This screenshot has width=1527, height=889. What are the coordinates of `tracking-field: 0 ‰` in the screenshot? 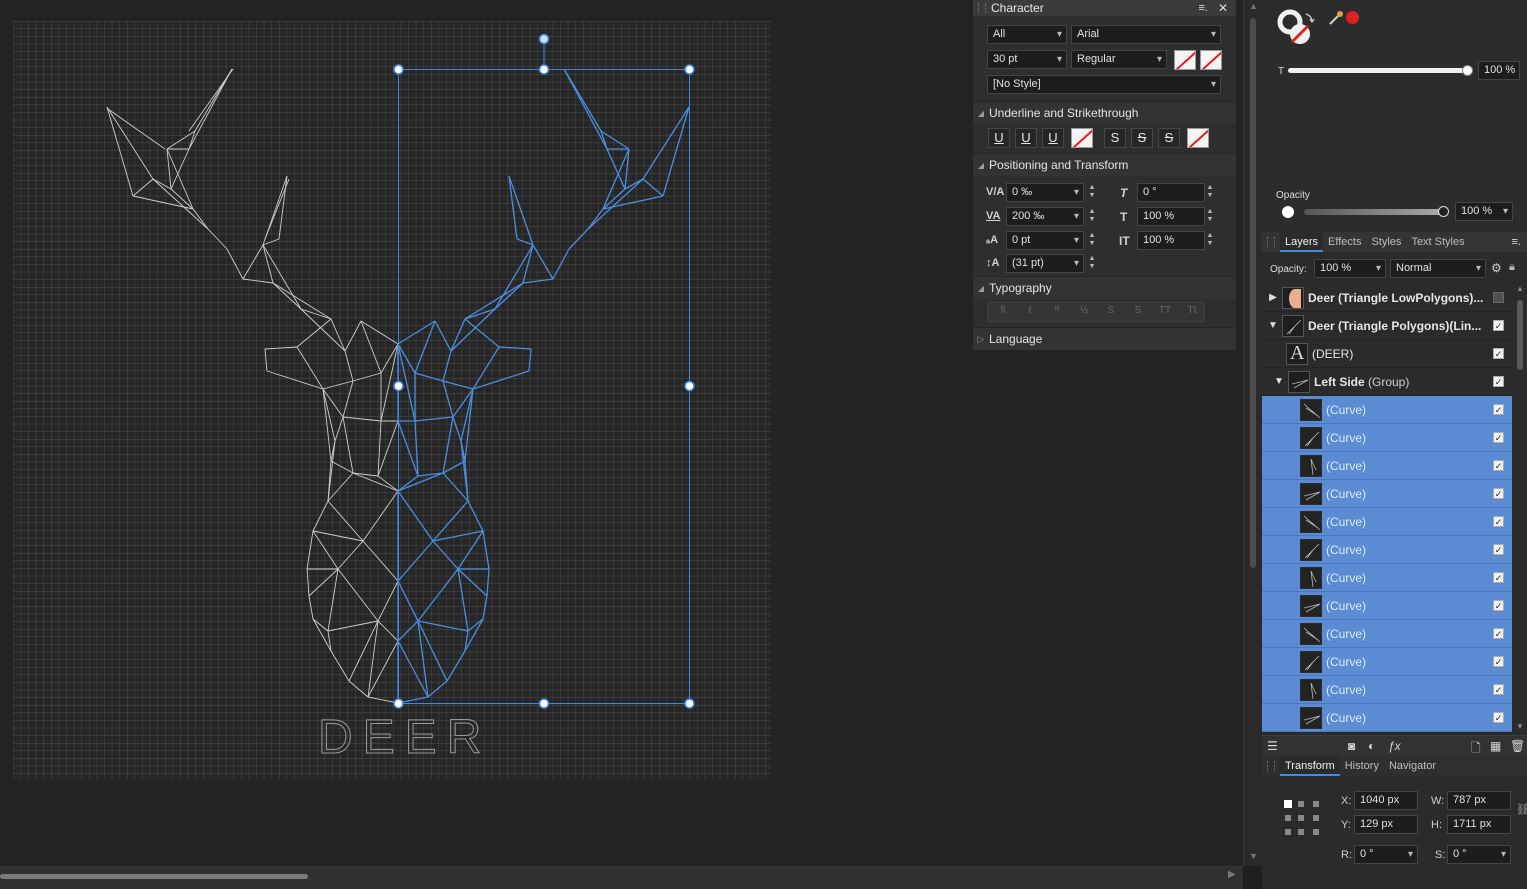 It's located at (1045, 192).